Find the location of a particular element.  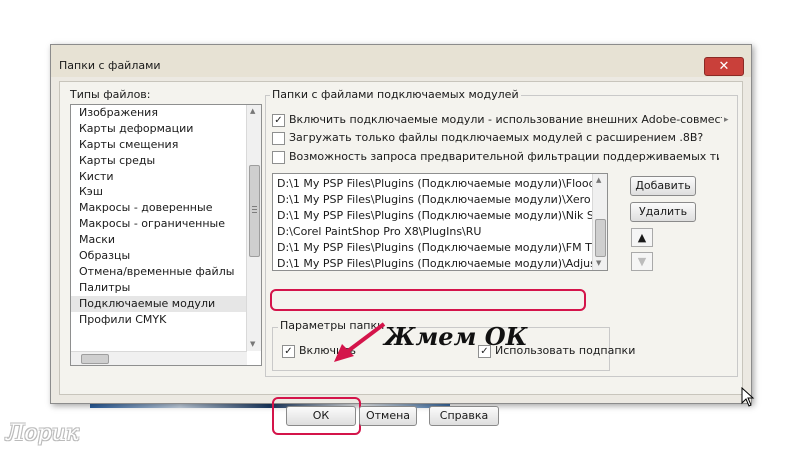

file-type-item: Макросы - ограниченные is located at coordinates (166, 224).